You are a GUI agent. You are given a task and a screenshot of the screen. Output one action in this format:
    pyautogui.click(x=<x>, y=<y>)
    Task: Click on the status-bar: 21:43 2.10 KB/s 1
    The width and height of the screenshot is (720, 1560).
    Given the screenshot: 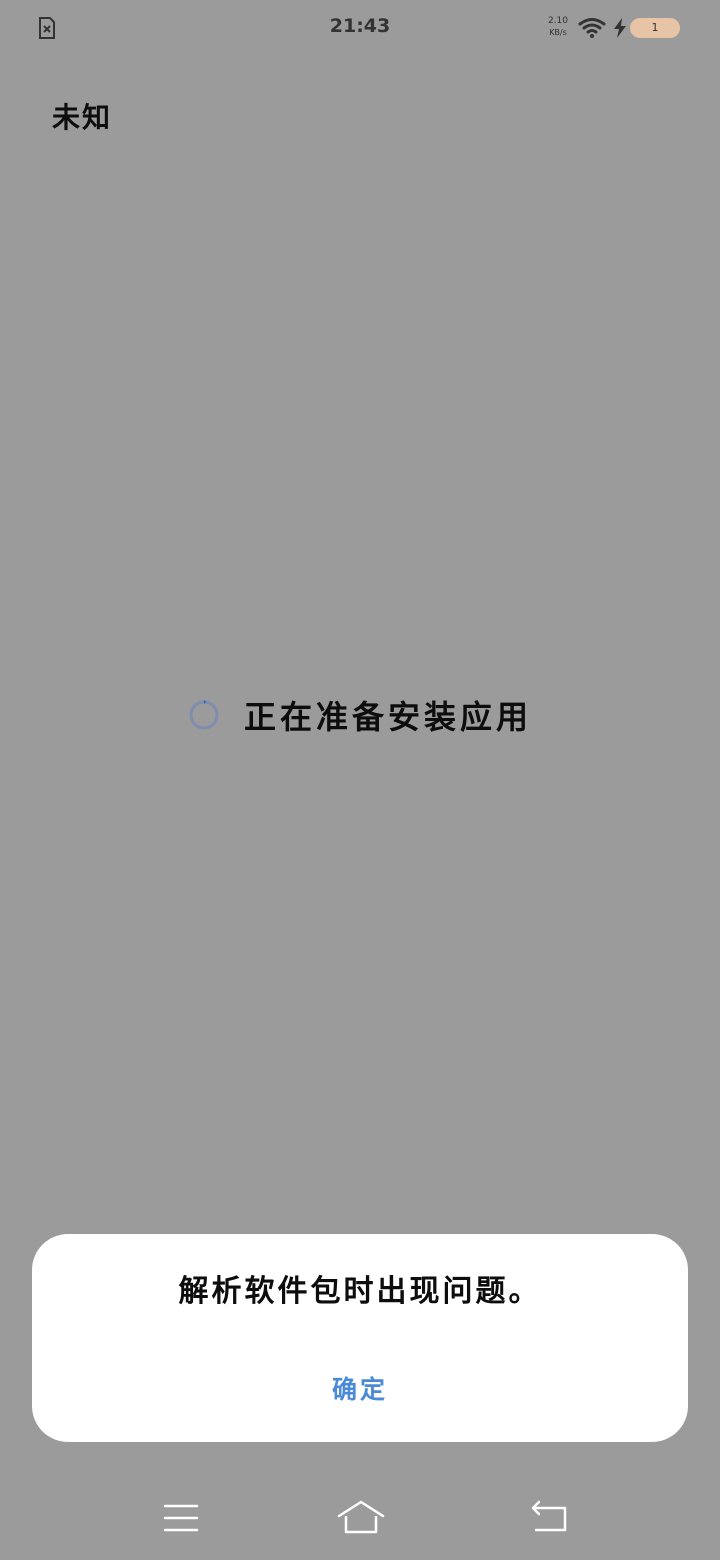 What is the action you would take?
    pyautogui.click(x=360, y=28)
    